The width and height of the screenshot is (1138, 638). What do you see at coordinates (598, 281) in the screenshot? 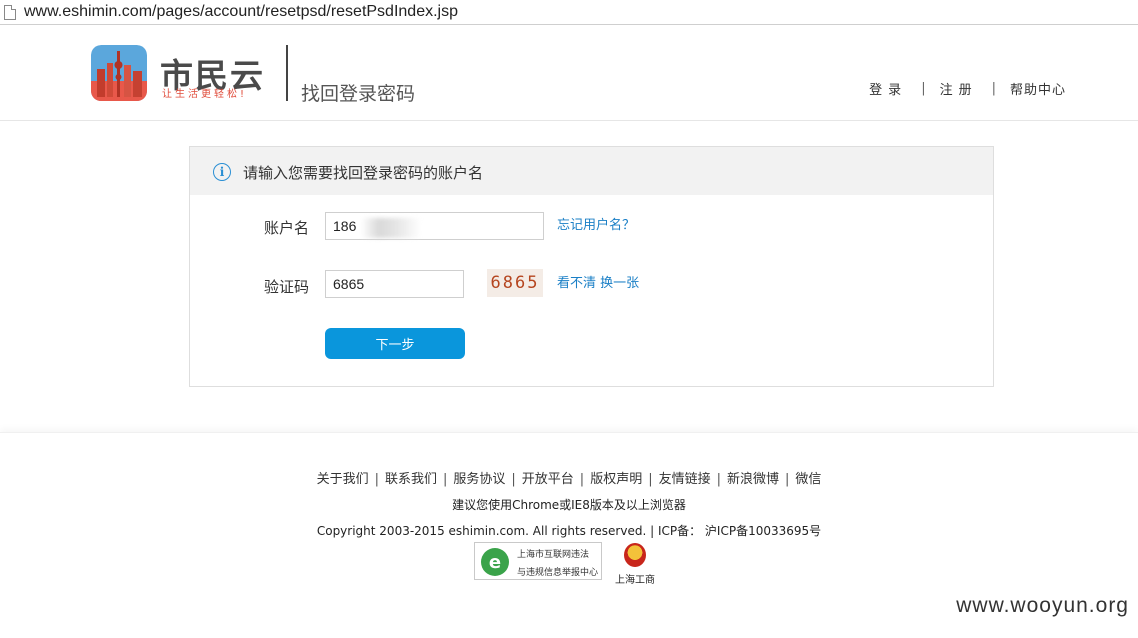
I see `refresh-captcha-link: 看不清 换一张` at bounding box center [598, 281].